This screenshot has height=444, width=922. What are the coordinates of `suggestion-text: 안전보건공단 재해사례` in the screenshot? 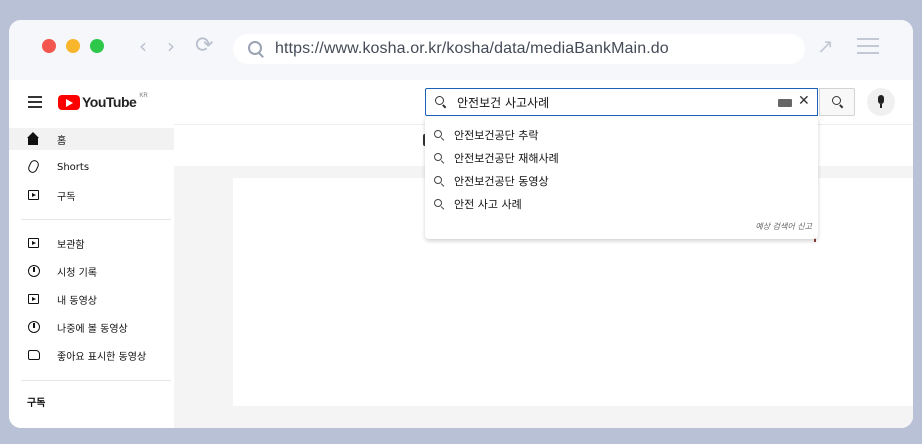 It's located at (506, 158).